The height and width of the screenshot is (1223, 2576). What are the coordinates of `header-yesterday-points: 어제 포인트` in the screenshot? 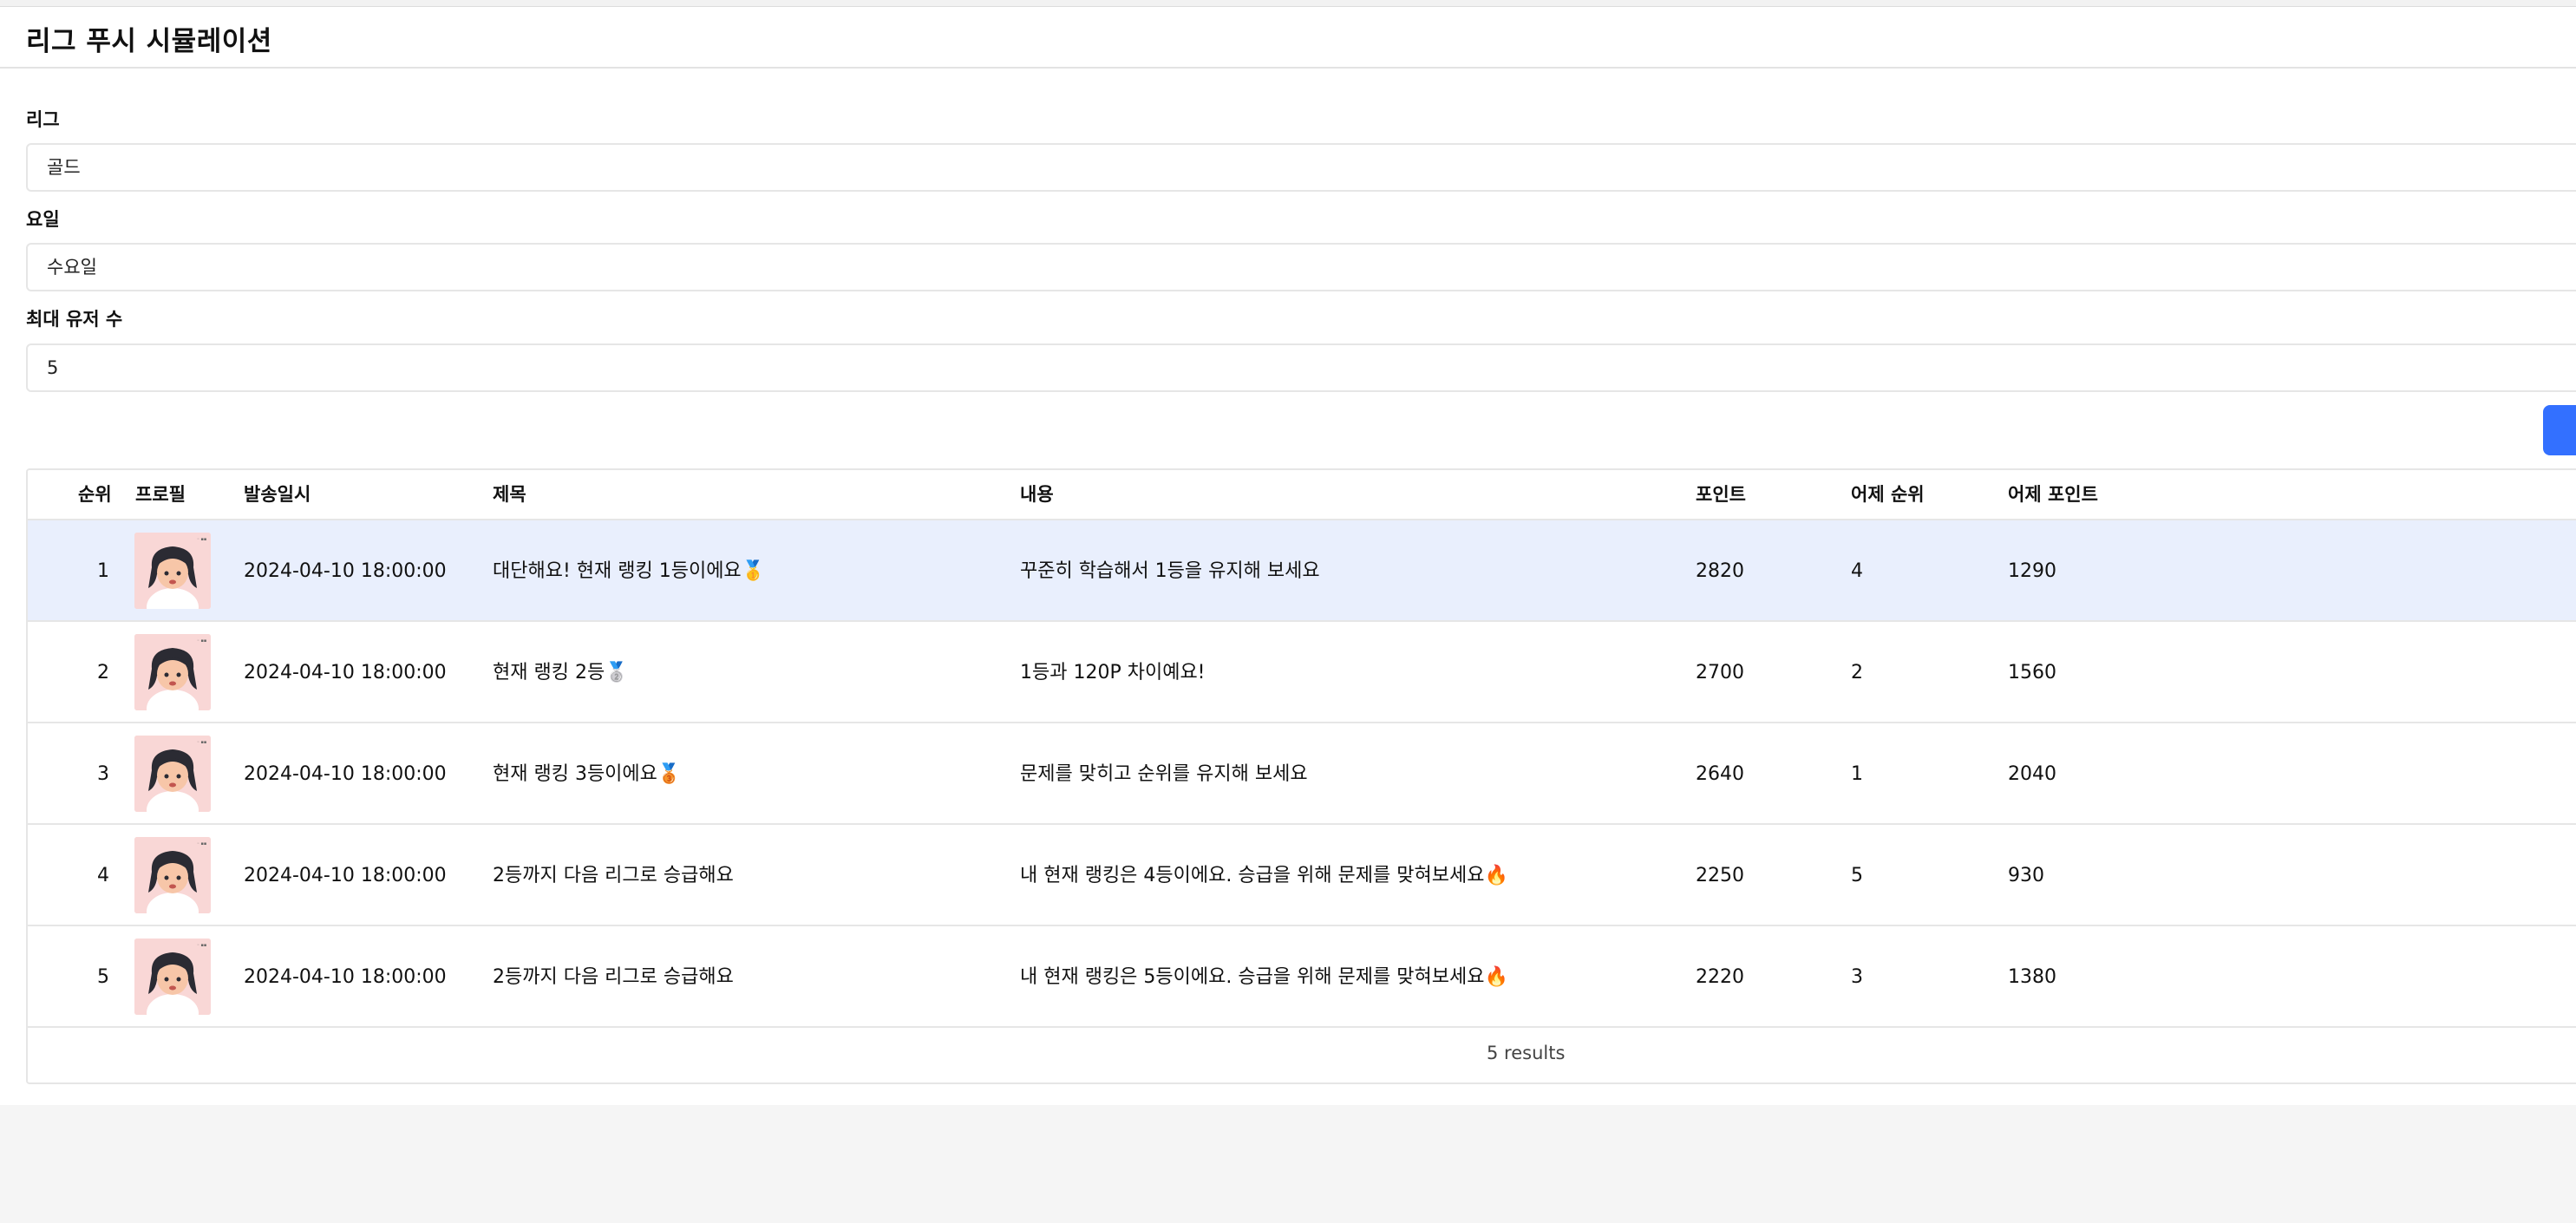 It's located at (2053, 494).